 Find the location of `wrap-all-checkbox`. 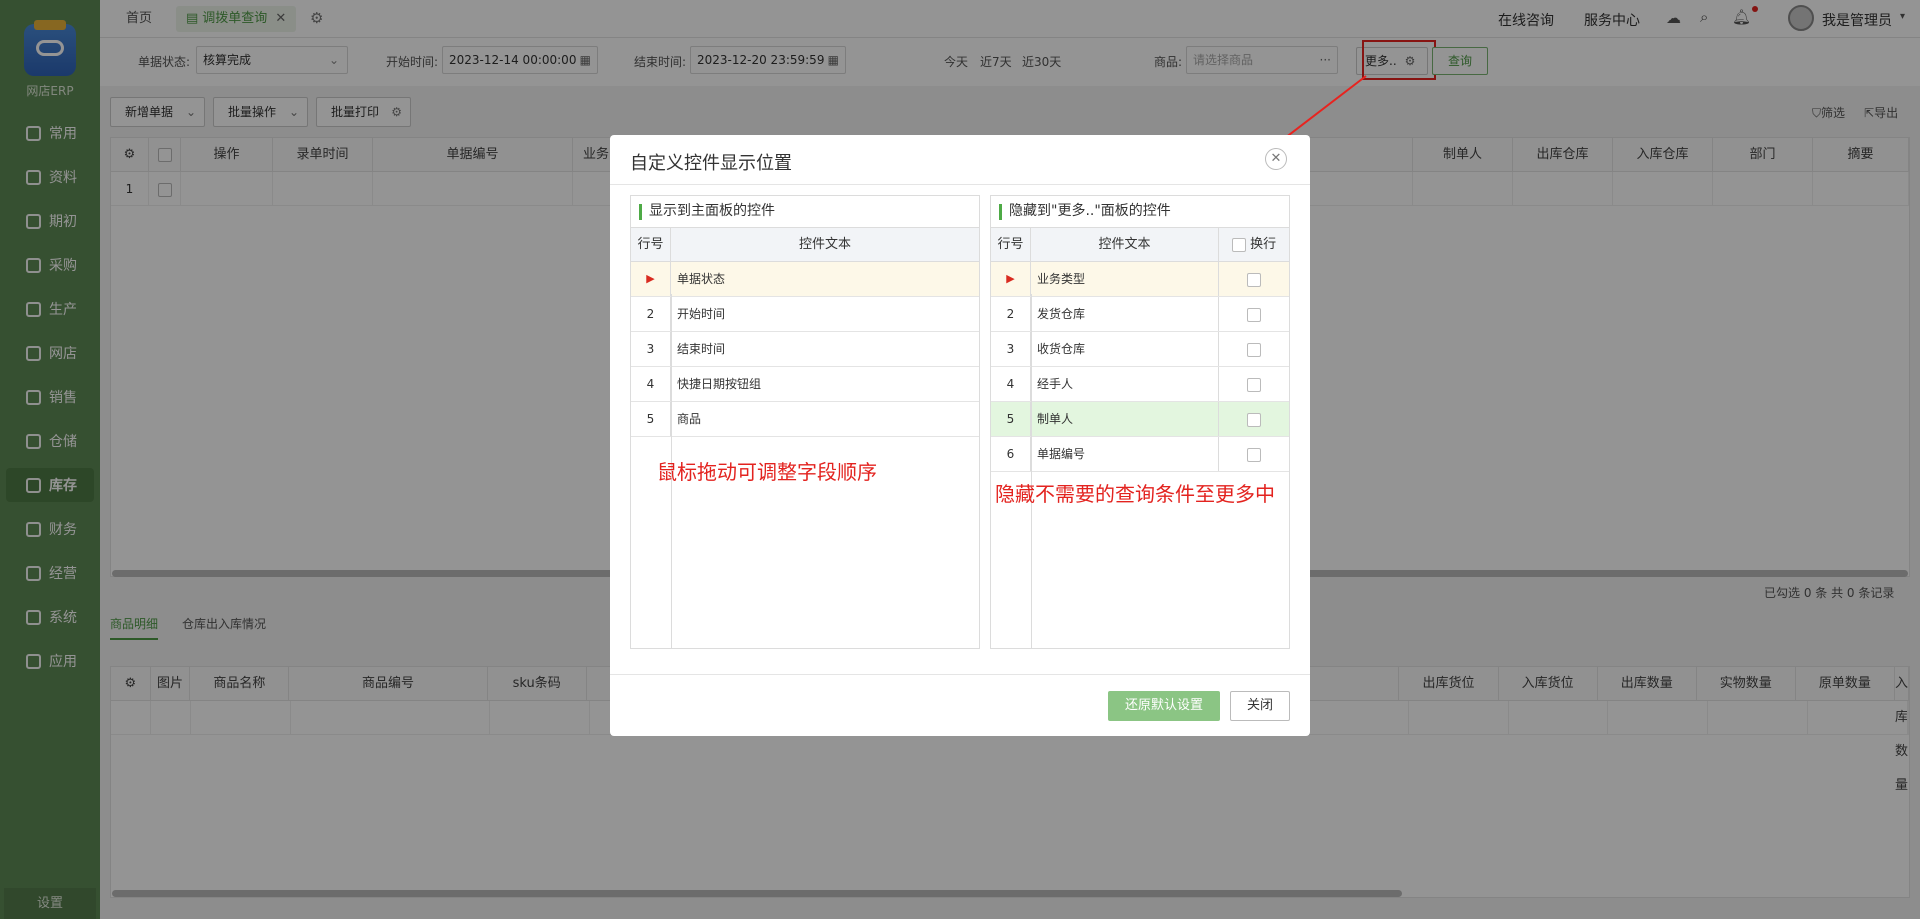

wrap-all-checkbox is located at coordinates (1238, 244).